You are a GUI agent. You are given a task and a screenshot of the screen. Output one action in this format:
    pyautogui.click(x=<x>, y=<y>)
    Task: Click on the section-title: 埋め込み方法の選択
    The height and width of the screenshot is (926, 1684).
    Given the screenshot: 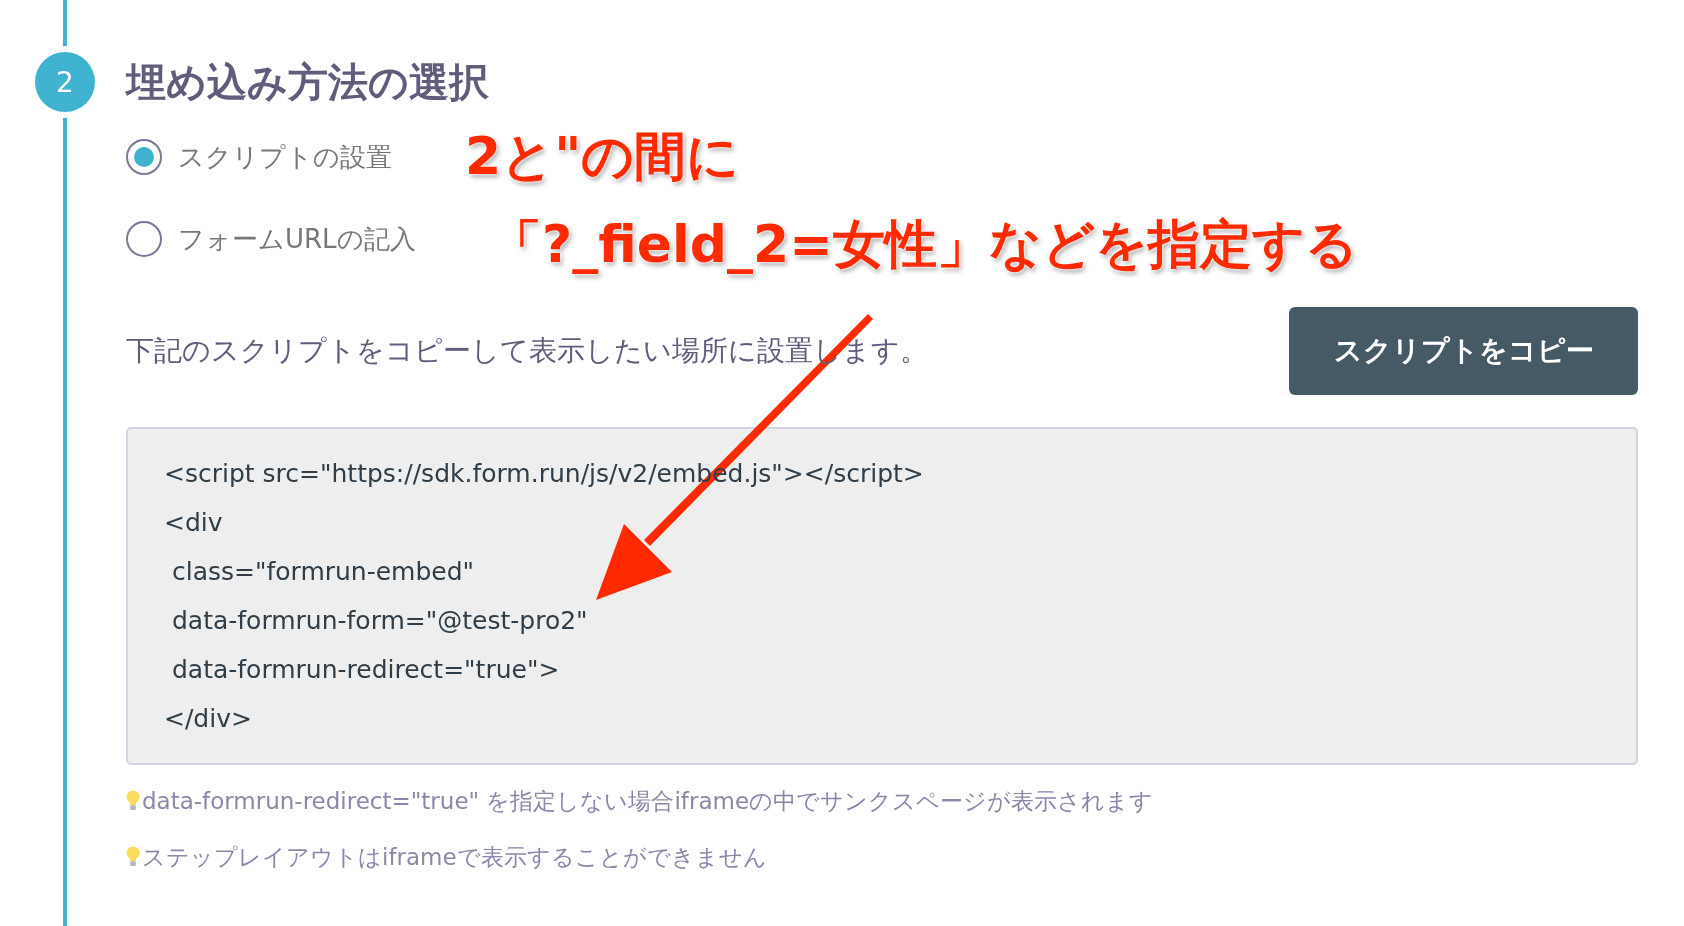 What is the action you would take?
    pyautogui.click(x=308, y=82)
    